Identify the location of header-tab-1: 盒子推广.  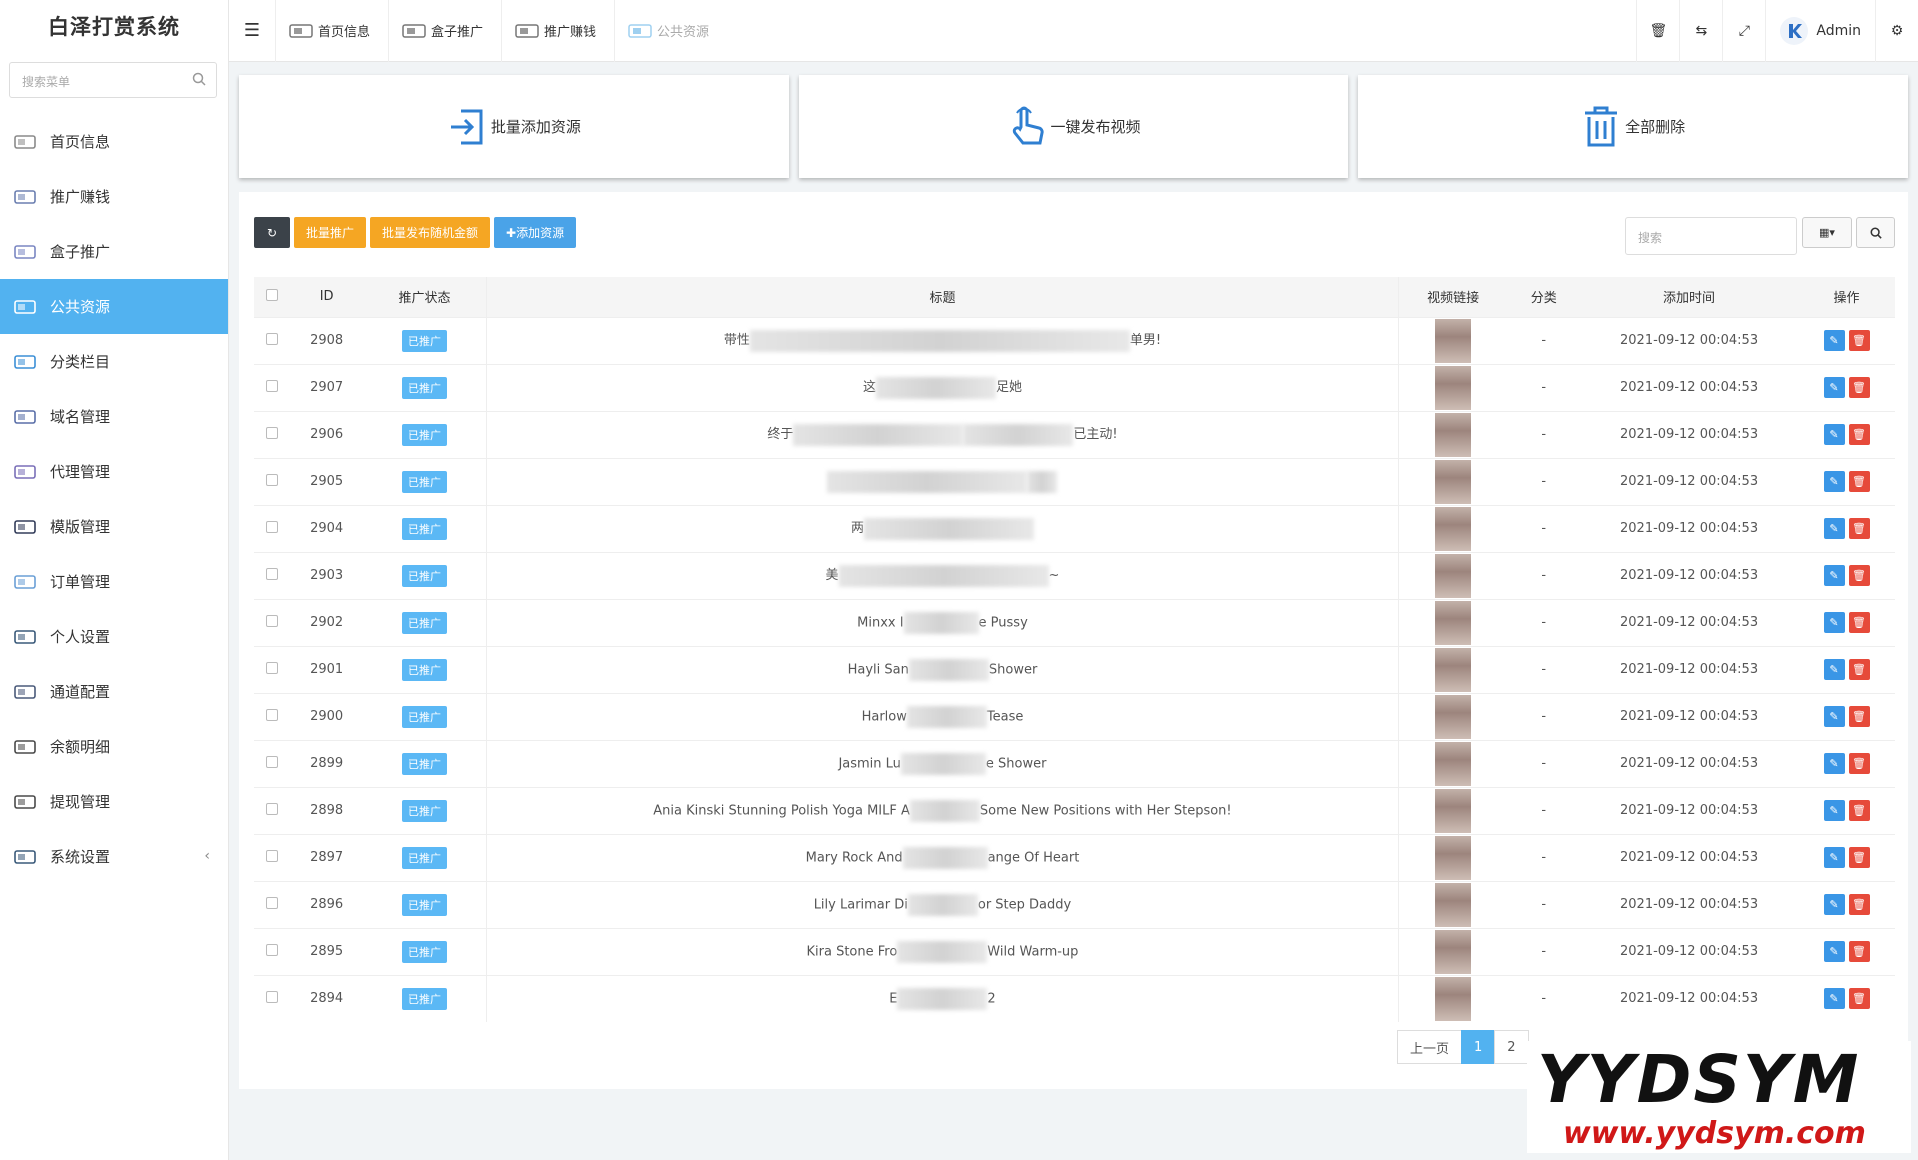
(444, 31).